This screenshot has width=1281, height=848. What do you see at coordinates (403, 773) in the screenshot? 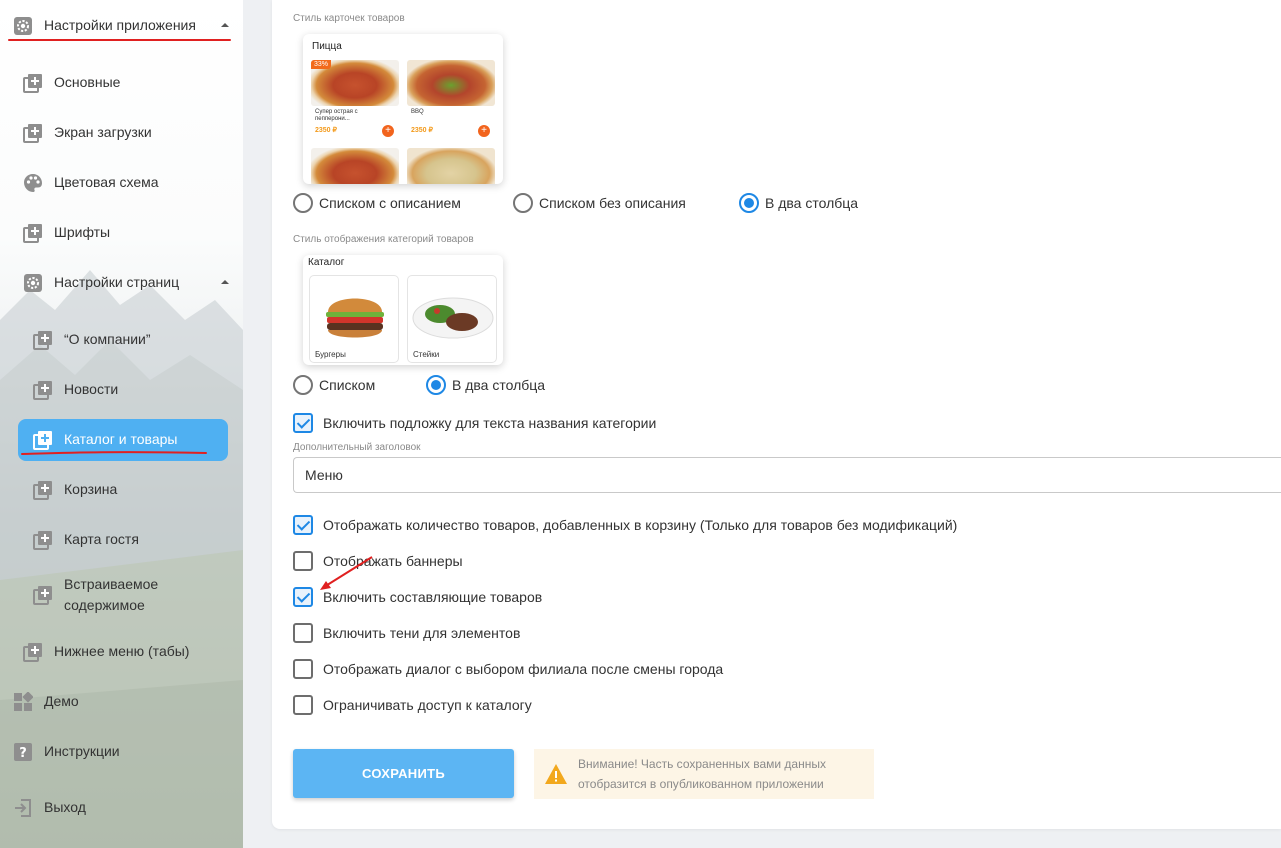
I see `save-button: СОХРАНИТЬ` at bounding box center [403, 773].